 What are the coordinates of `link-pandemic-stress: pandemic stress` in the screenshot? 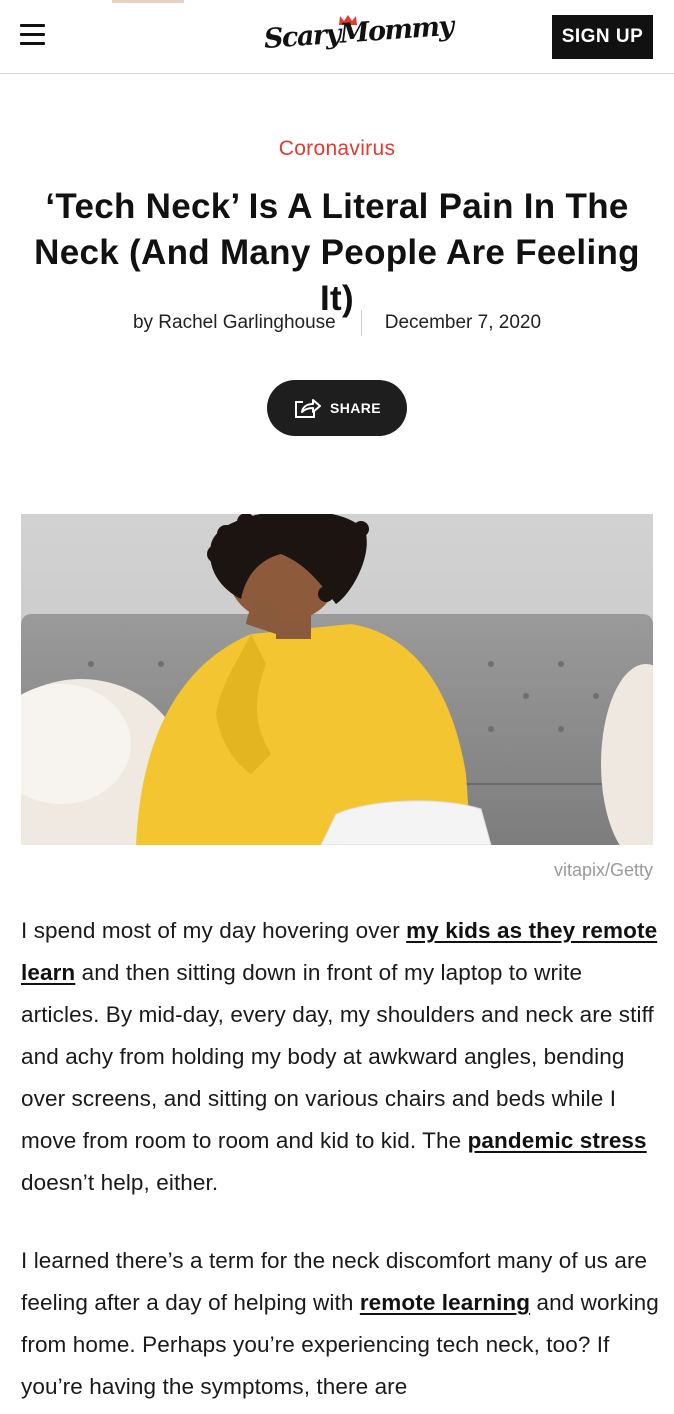 It's located at (557, 1140).